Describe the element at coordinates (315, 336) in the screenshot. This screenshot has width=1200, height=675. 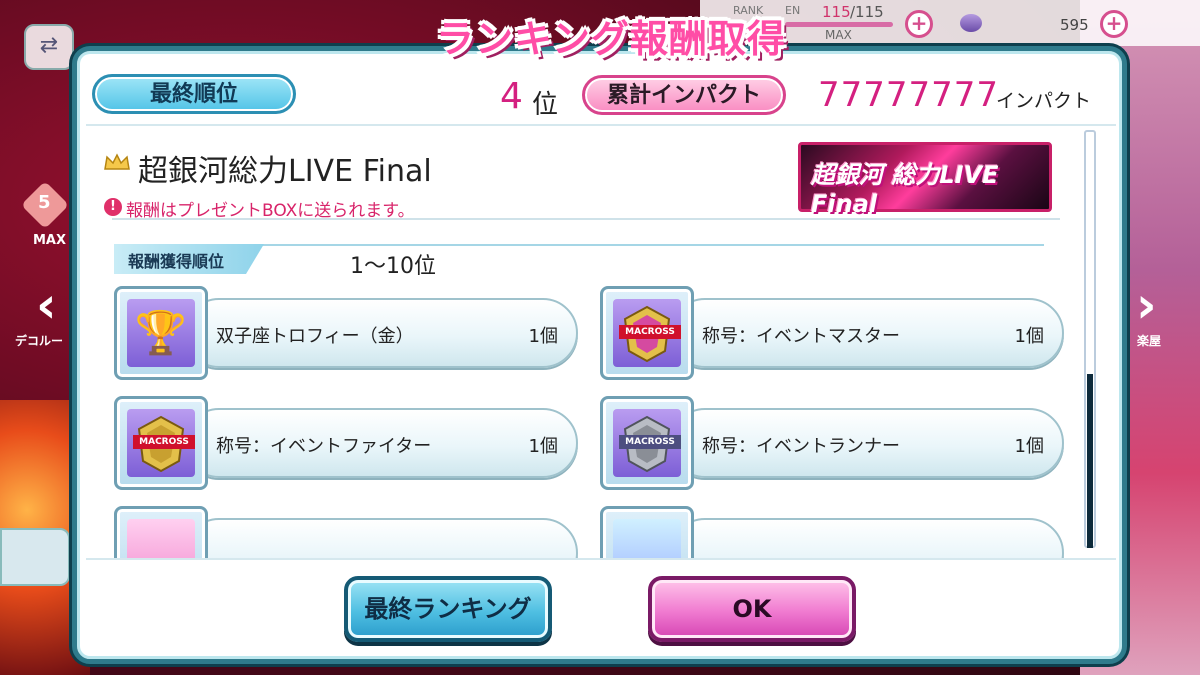
I see `reward-item-name: 双子座トロフィー（金）` at that location.